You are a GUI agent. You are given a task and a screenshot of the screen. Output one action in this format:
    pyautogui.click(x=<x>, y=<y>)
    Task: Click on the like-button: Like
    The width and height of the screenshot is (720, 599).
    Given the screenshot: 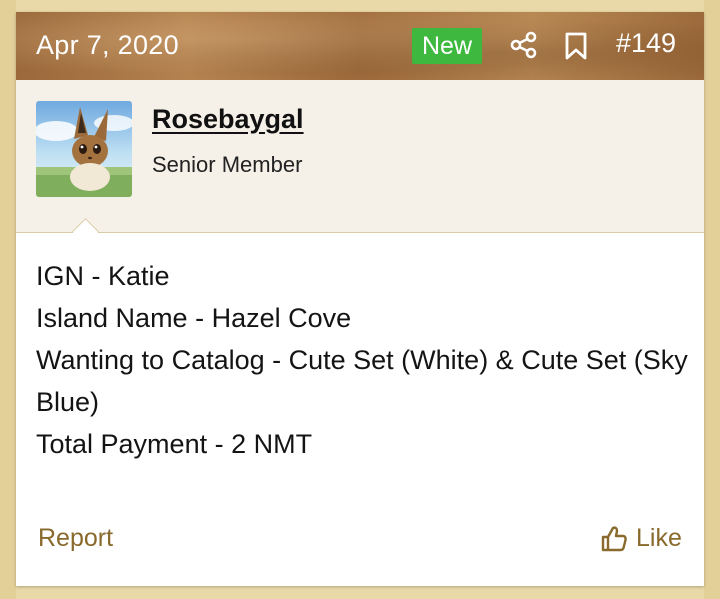 What is the action you would take?
    pyautogui.click(x=641, y=538)
    